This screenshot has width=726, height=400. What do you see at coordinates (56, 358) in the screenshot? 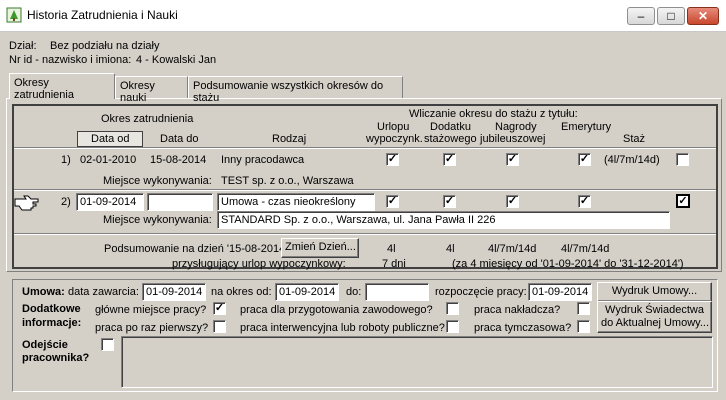
I see `leaving-label-2: pracownika?` at bounding box center [56, 358].